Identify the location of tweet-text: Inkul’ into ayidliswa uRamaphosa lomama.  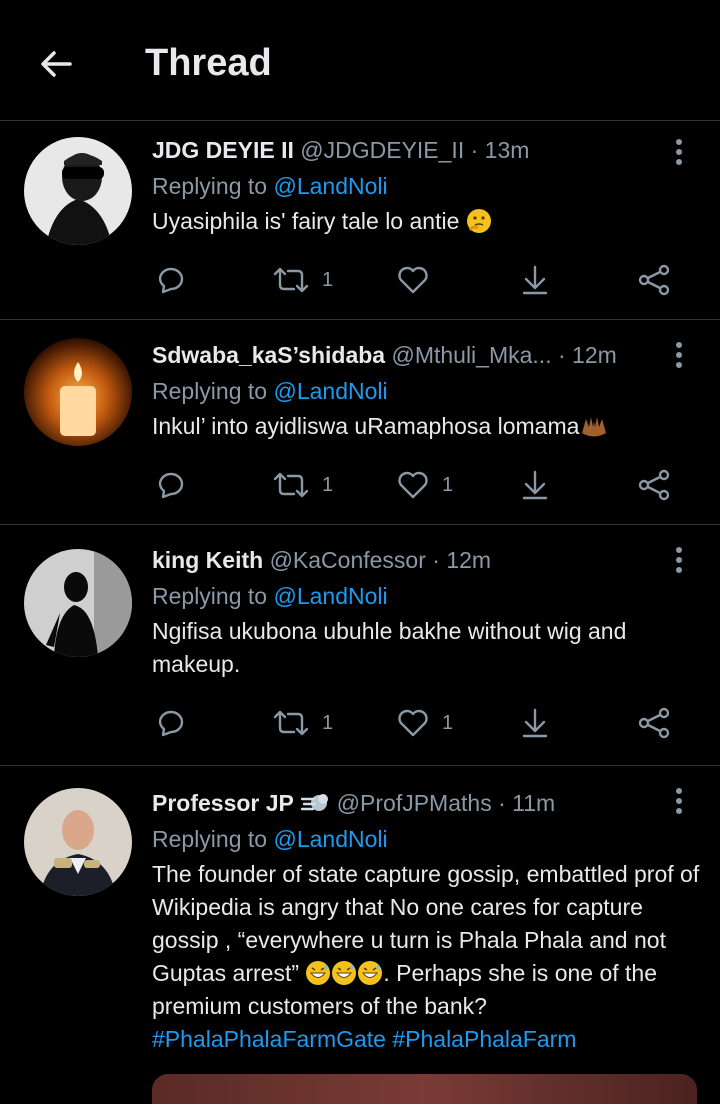
(426, 426).